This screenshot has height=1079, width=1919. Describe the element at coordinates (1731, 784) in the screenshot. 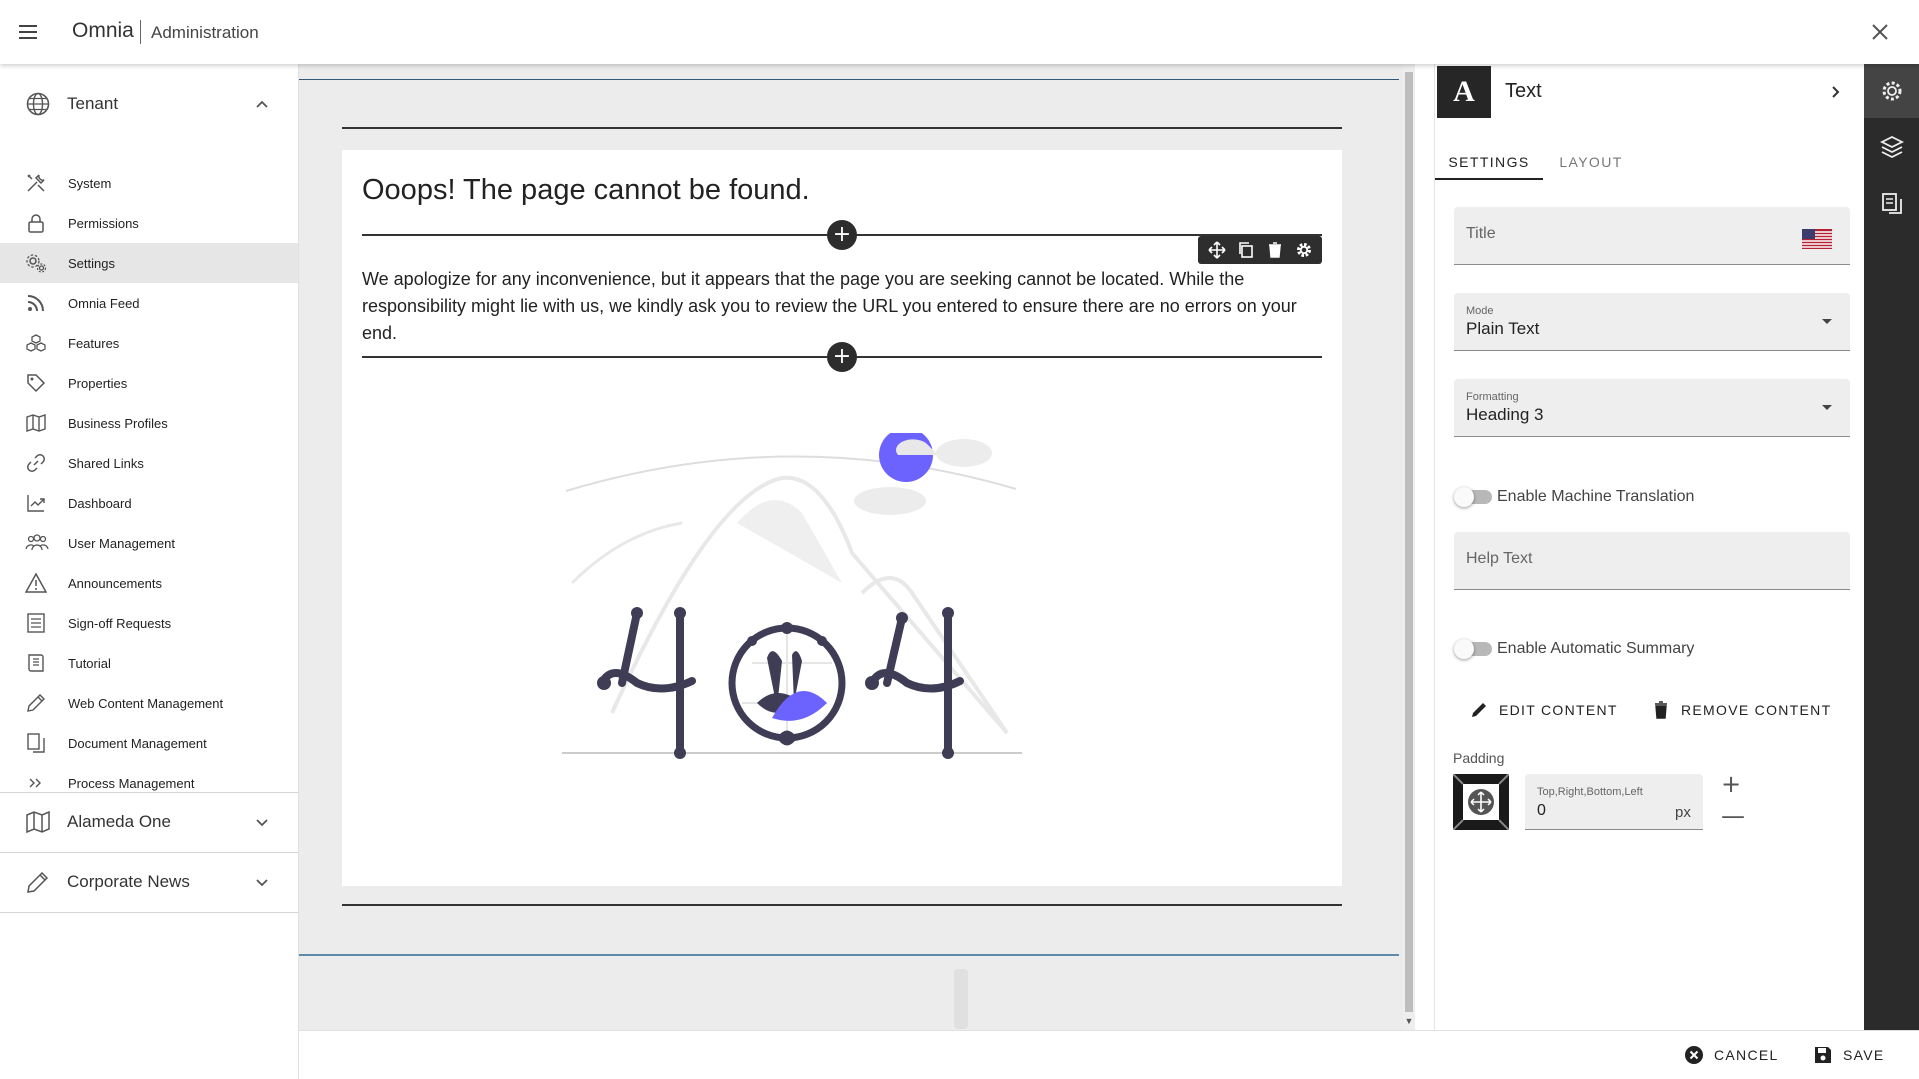

I see `padding-increase-button: +` at that location.